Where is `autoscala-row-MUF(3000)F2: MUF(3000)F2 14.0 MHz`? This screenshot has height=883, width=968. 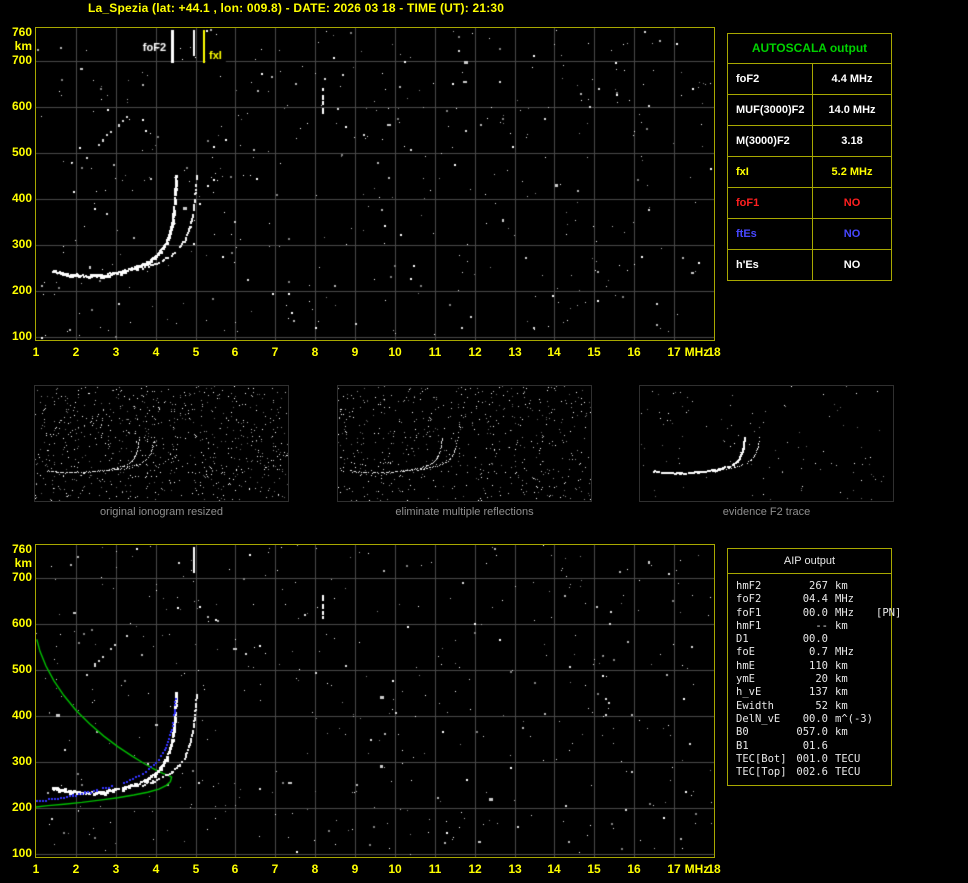 autoscala-row-MUF(3000)F2: MUF(3000)F2 14.0 MHz is located at coordinates (809, 109).